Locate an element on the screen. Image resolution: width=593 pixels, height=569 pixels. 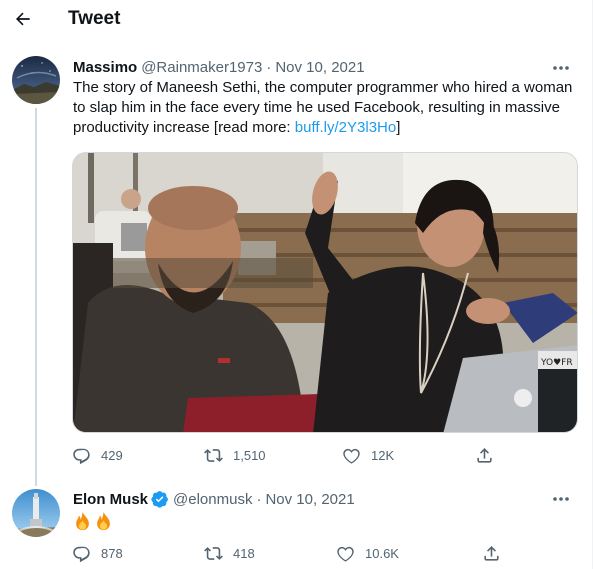
retweet-button: 418 is located at coordinates (270, 553).